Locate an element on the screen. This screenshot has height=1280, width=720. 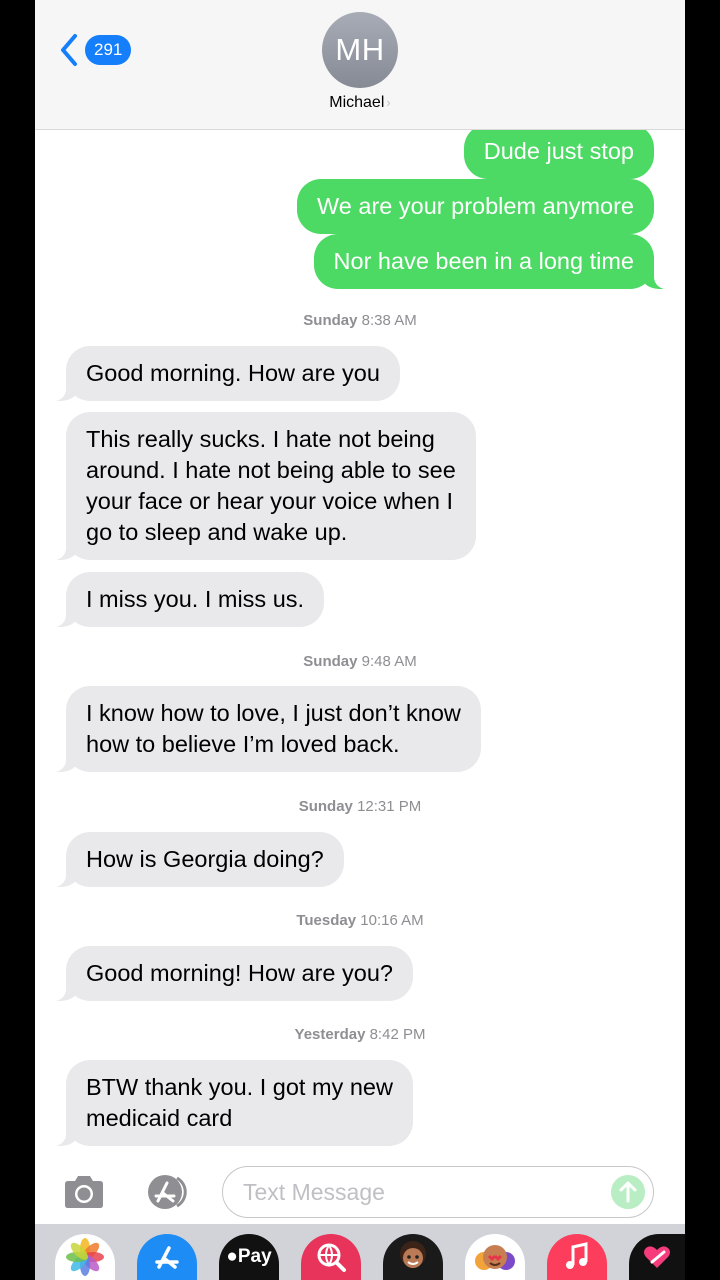
message-bubble-outgoing: Dude just stop is located at coordinates (558, 154).